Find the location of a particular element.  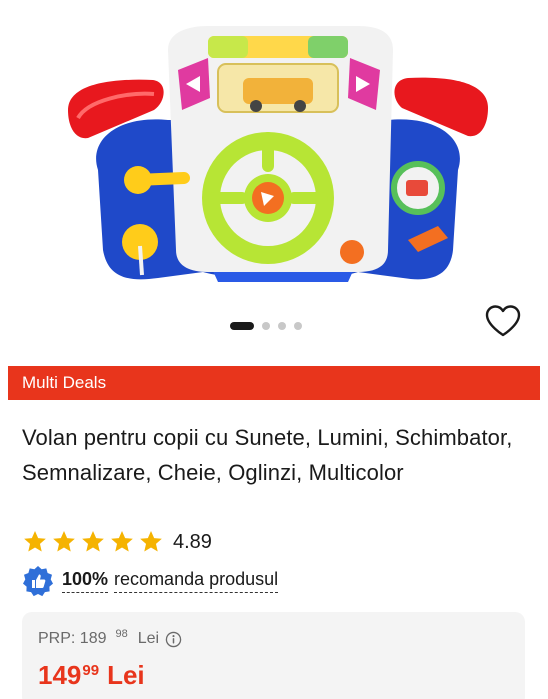

info-icon is located at coordinates (173, 639).